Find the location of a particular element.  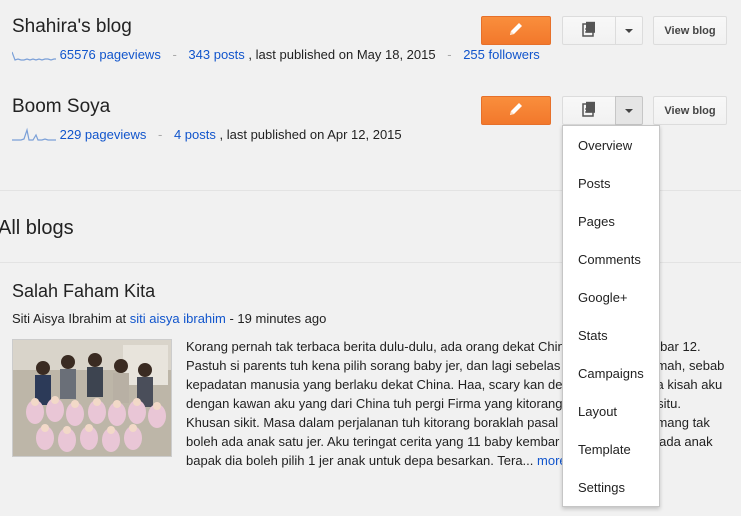

menu-item-pages: Pages is located at coordinates (611, 222).